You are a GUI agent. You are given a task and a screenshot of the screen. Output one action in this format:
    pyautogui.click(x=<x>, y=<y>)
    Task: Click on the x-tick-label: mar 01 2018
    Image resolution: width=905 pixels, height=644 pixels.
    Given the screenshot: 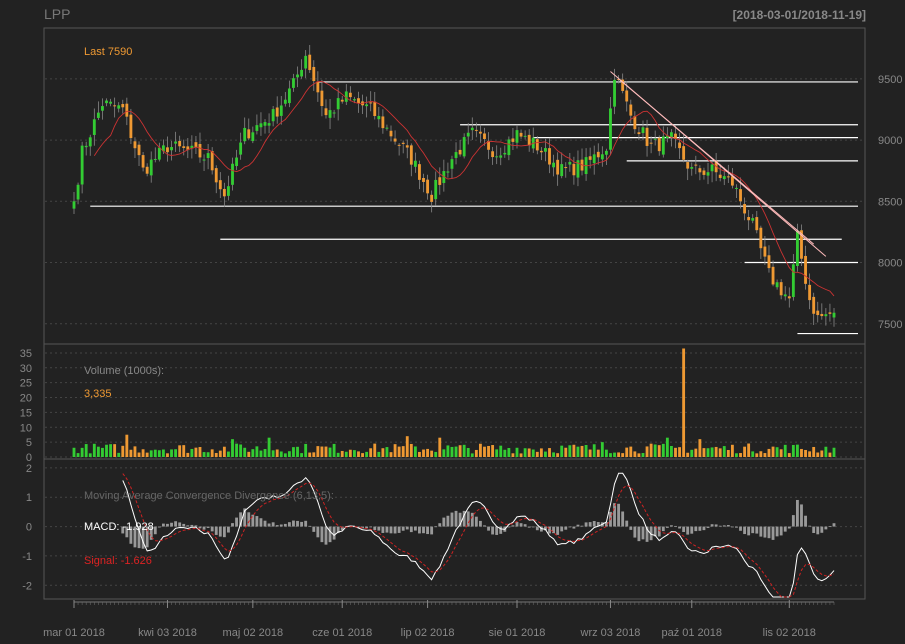 What is the action you would take?
    pyautogui.click(x=74, y=633)
    